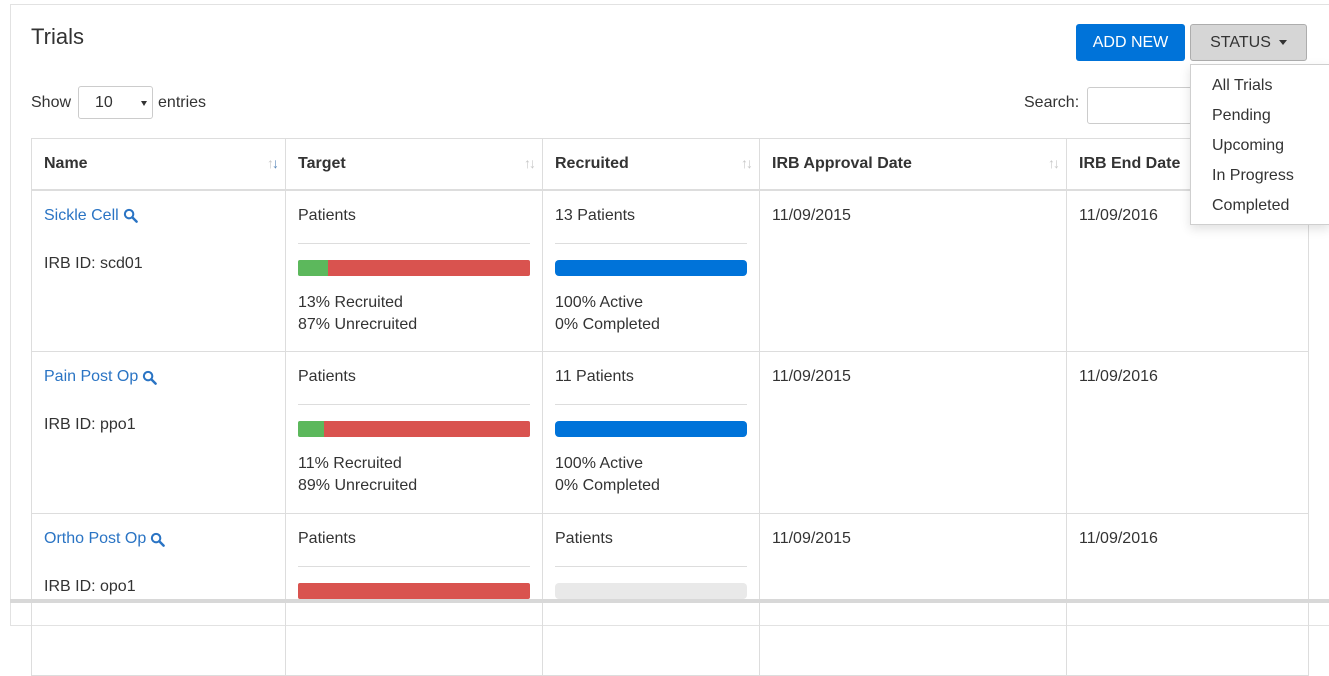 This screenshot has width=1329, height=676. Describe the element at coordinates (350, 463) in the screenshot. I see `recruited-percent: 11% Recruited` at that location.